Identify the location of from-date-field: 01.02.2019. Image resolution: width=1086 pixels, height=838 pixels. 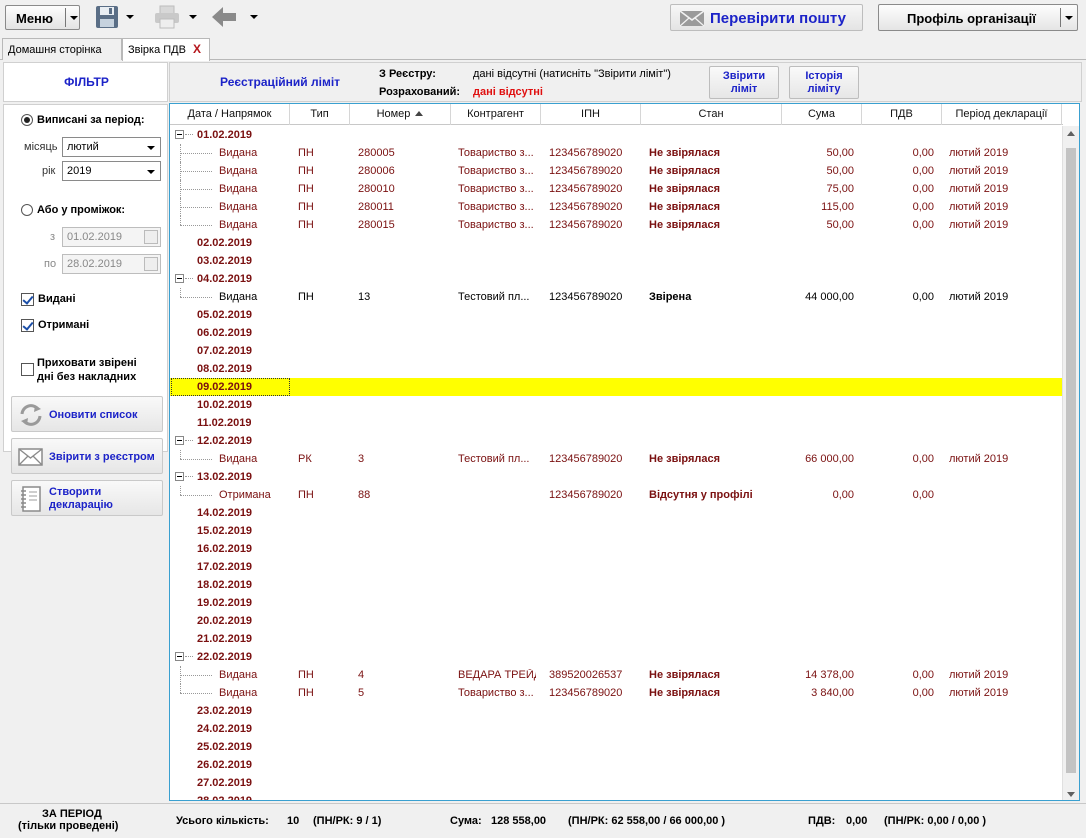
(111, 237).